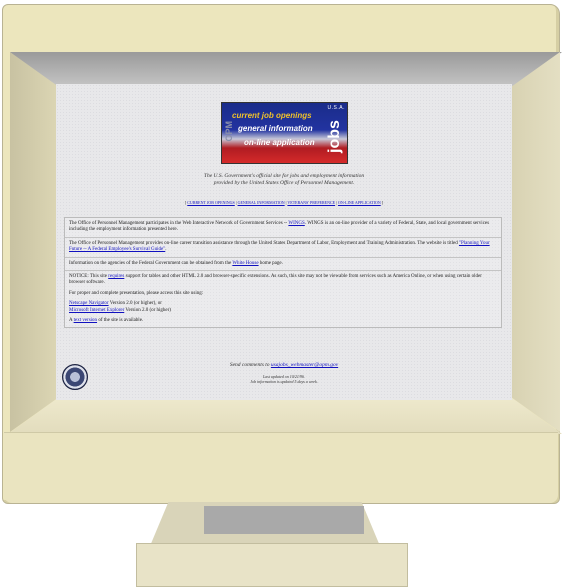 This screenshot has width=564, height=587. I want to click on requires-link: requires, so click(116, 276).